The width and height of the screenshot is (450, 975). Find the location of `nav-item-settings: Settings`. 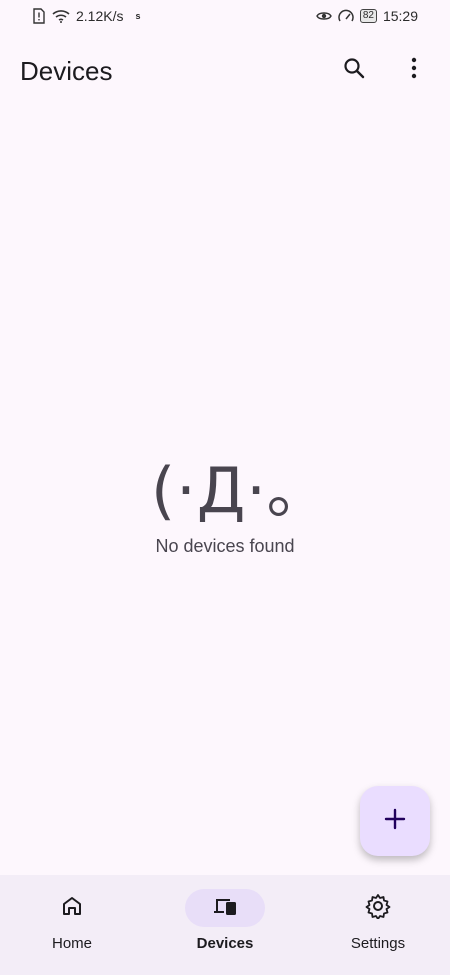

nav-item-settings: Settings is located at coordinates (378, 920).